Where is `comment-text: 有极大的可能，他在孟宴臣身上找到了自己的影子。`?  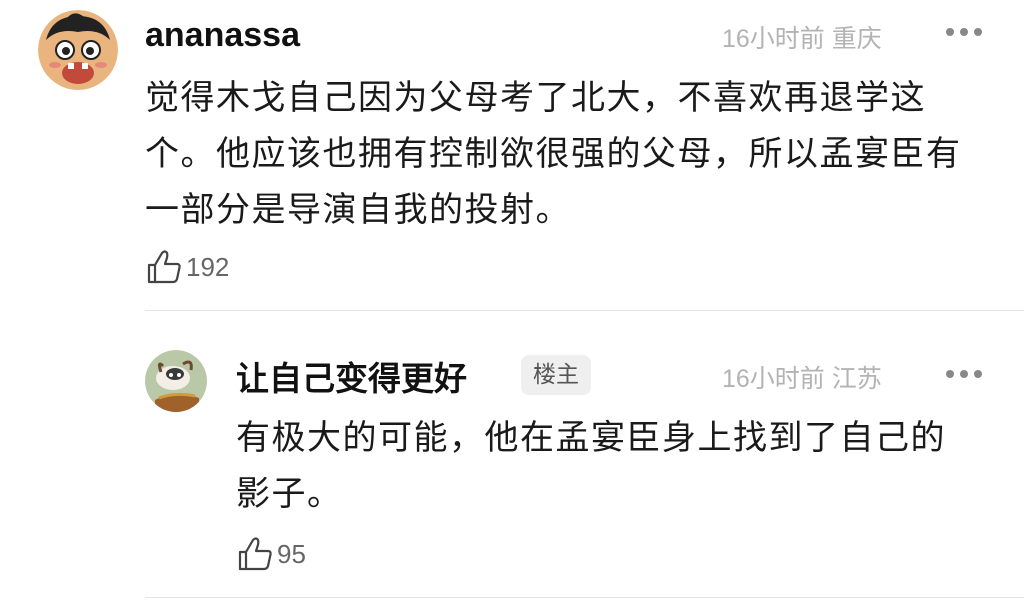
comment-text: 有极大的可能，他在孟宴臣身上找到了自己的影子。 is located at coordinates (591, 466).